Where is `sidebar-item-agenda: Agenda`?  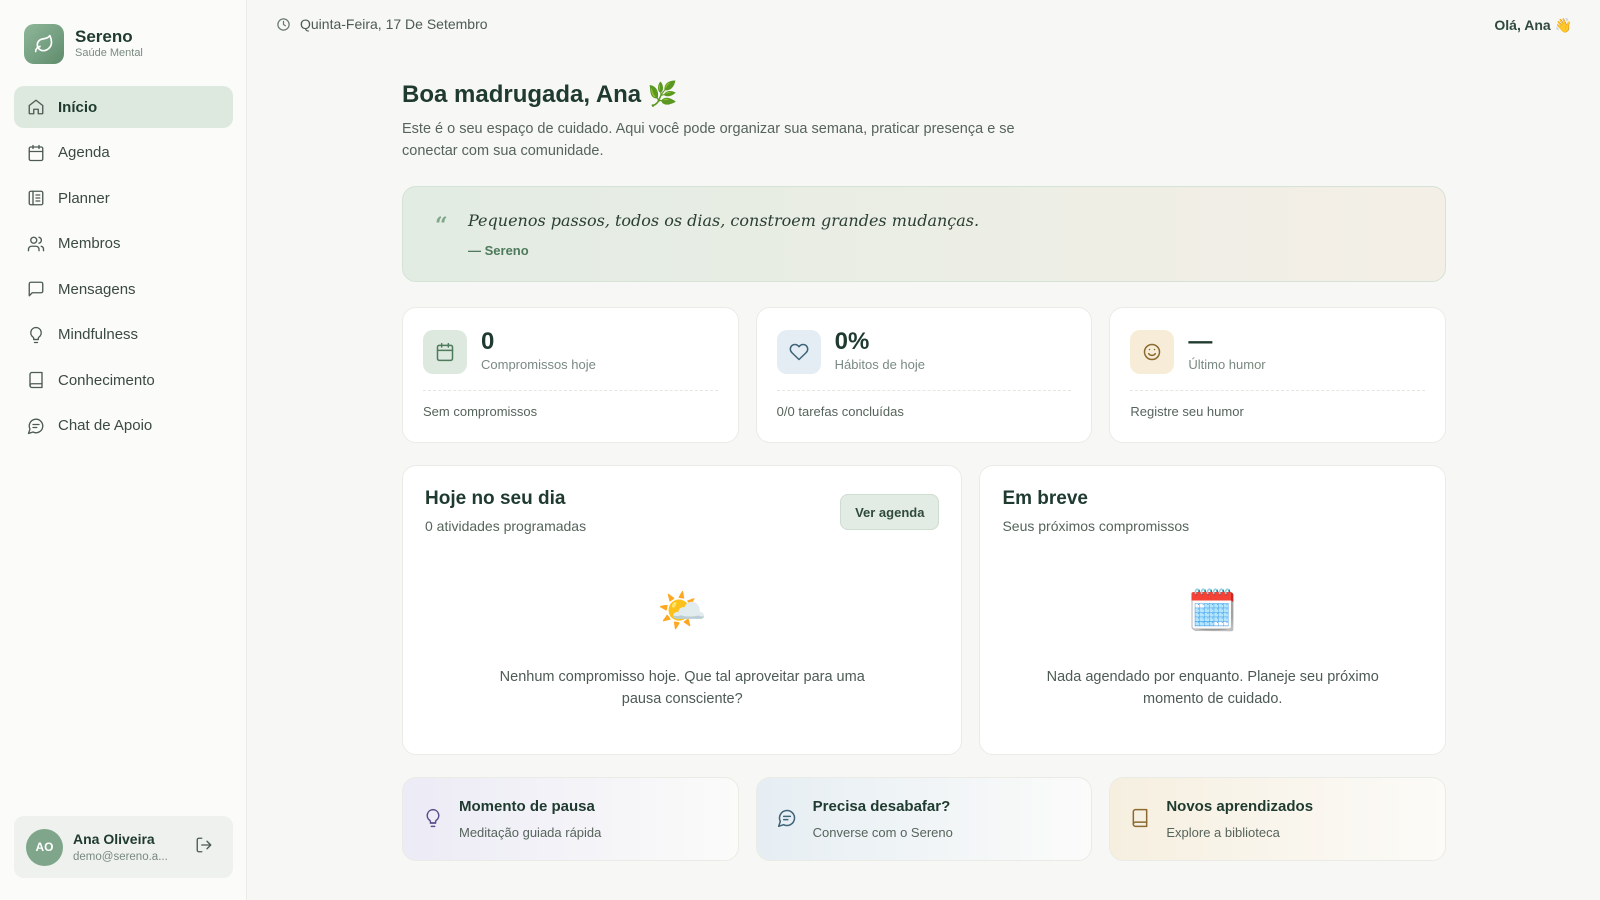 sidebar-item-agenda: Agenda is located at coordinates (123, 153).